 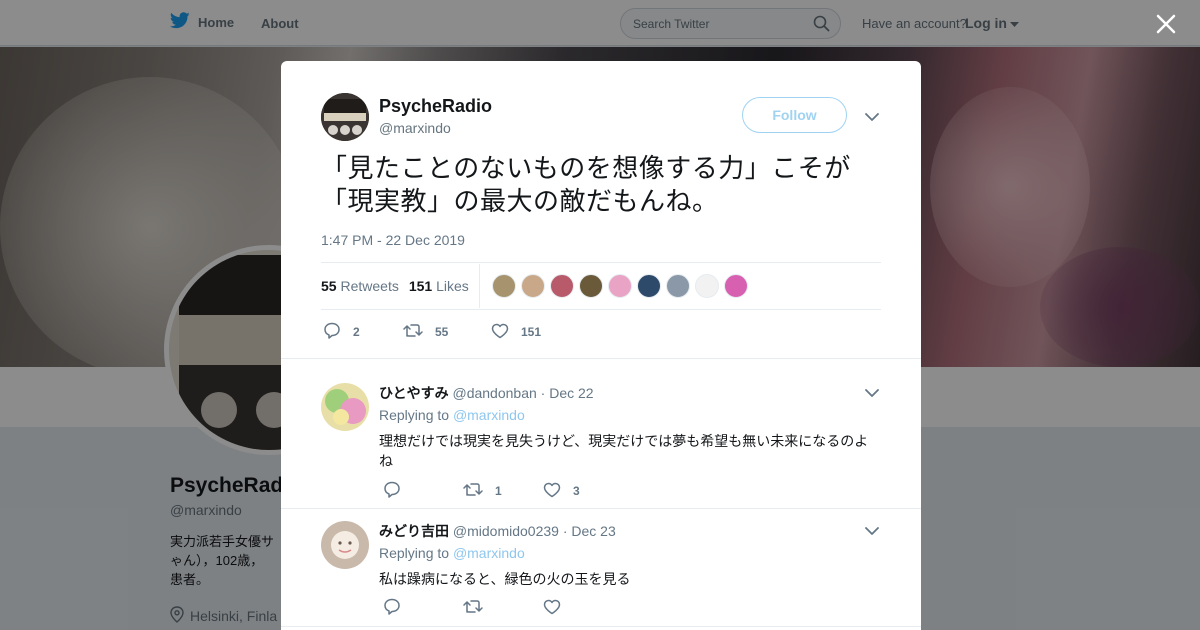 I want to click on reply-actions: 1 3, so click(x=481, y=491).